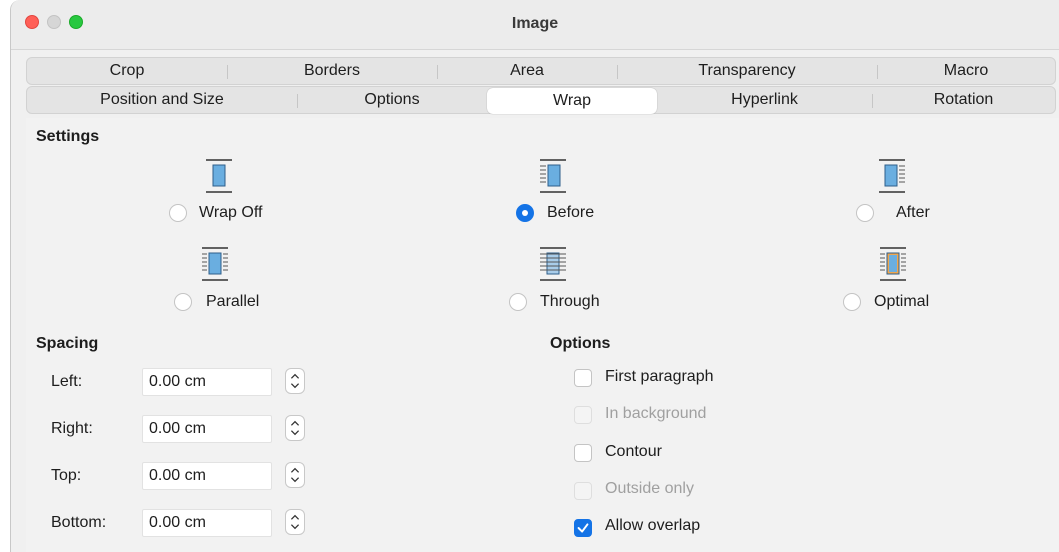 The height and width of the screenshot is (552, 1059). What do you see at coordinates (572, 101) in the screenshot?
I see `tab-wrap: Wrap` at bounding box center [572, 101].